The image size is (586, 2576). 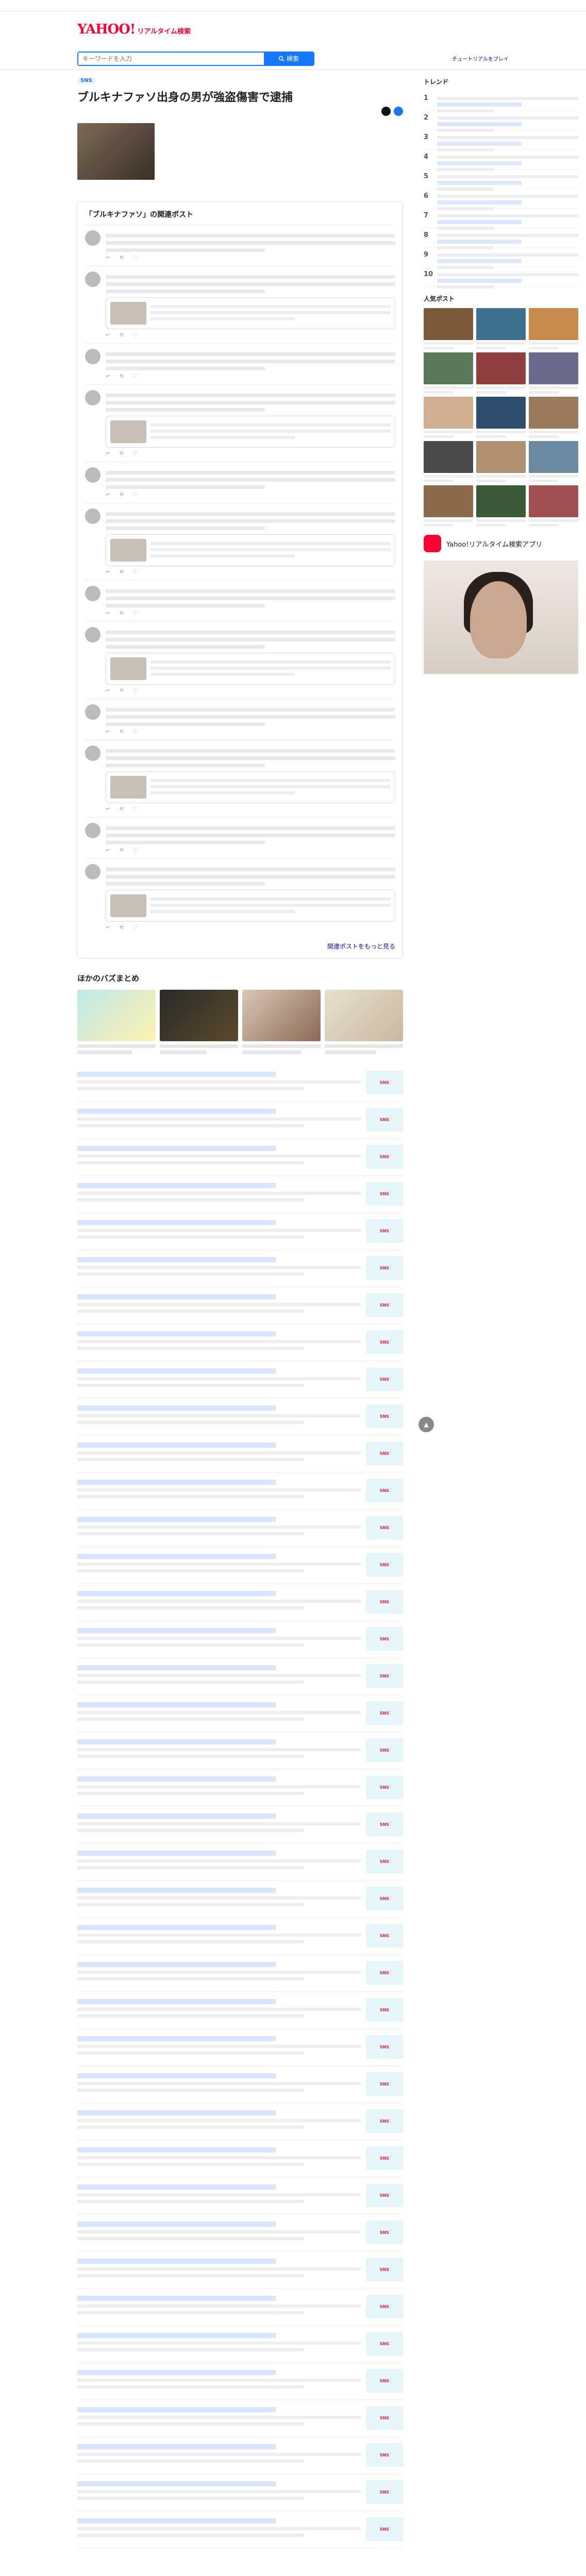 I want to click on trend-item: 8, so click(x=501, y=238).